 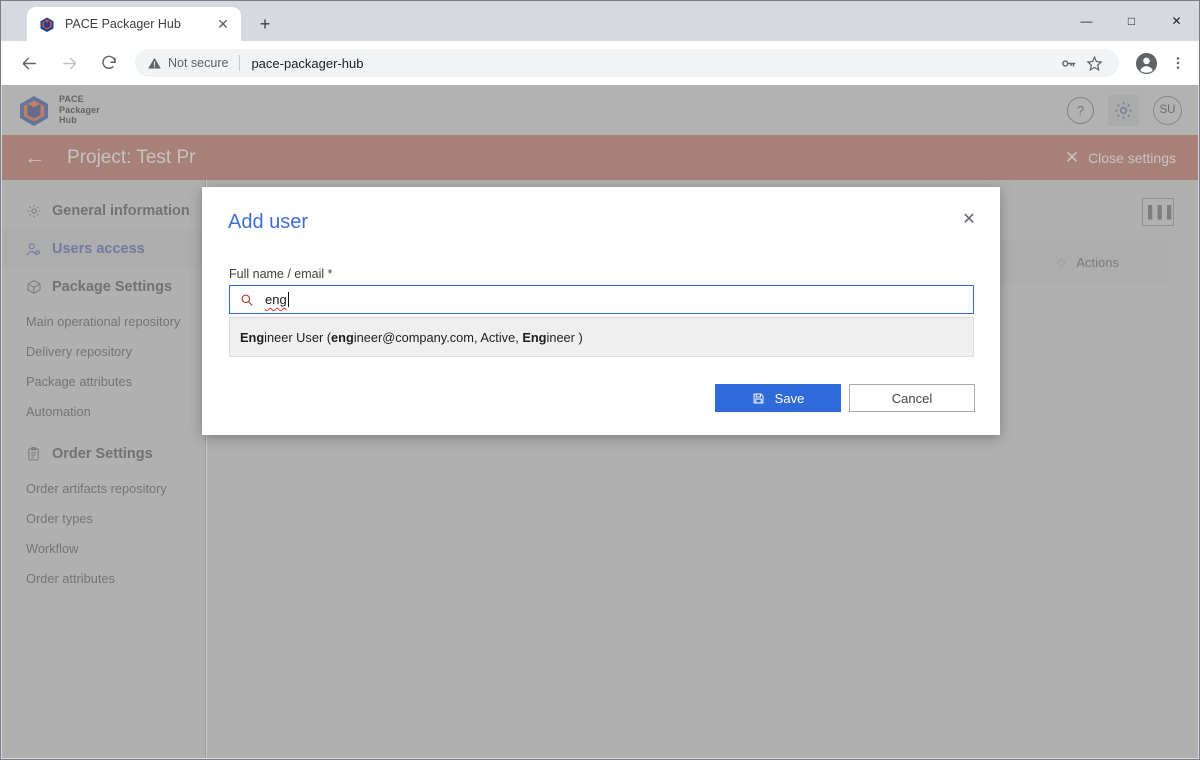 What do you see at coordinates (198, 63) in the screenshot?
I see `security-status-label: Not secure` at bounding box center [198, 63].